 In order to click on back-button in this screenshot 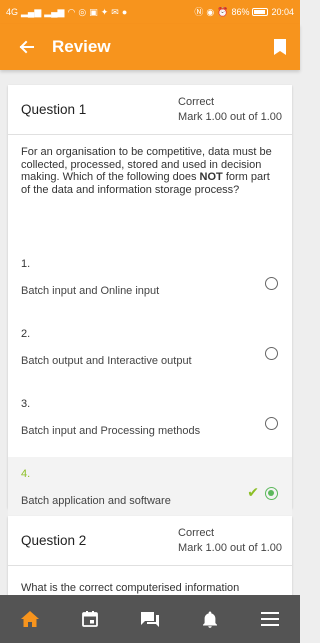, I will do `click(26, 47)`.